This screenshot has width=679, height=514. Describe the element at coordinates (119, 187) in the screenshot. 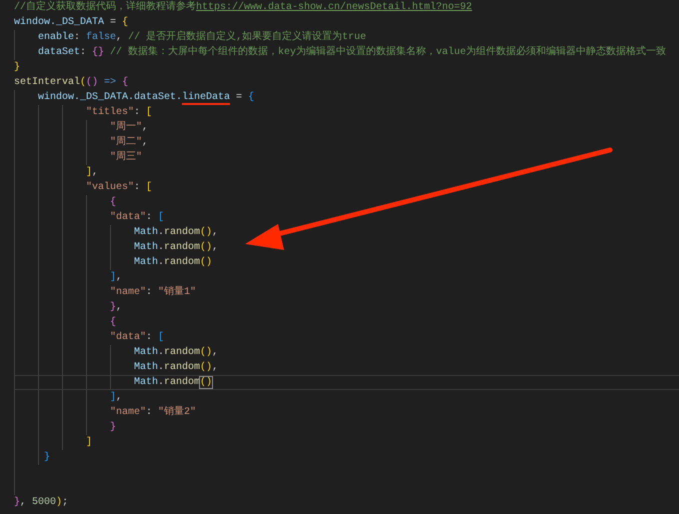

I see `code-line: "values": [` at that location.